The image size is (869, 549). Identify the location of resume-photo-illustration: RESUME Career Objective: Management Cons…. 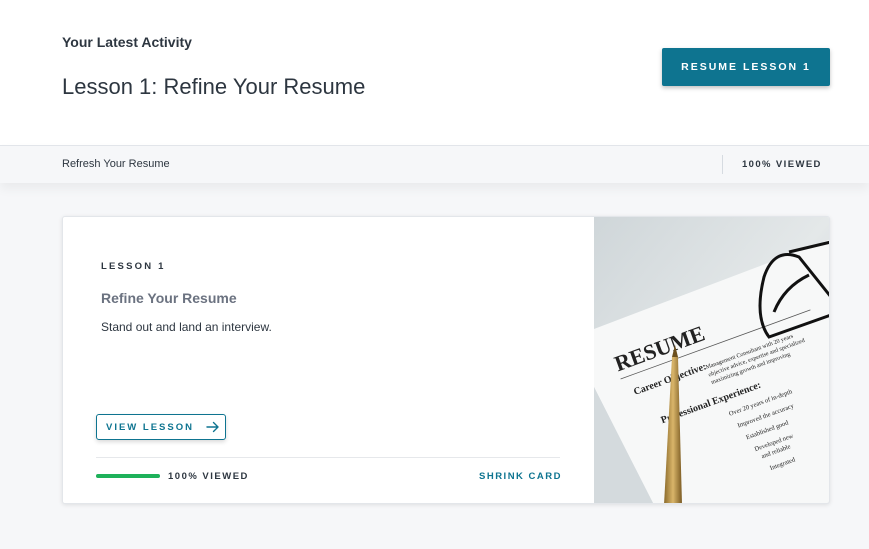
(711, 360).